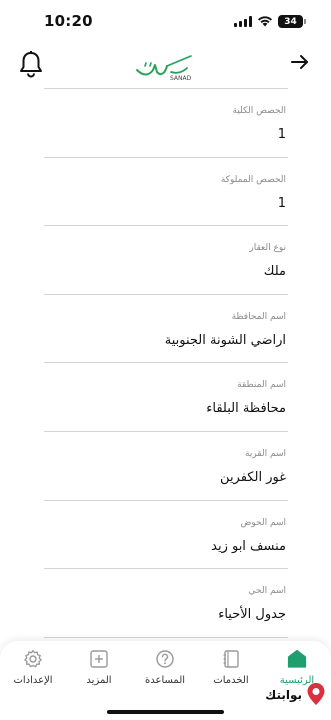  What do you see at coordinates (165, 712) in the screenshot?
I see `home-indicator` at bounding box center [165, 712].